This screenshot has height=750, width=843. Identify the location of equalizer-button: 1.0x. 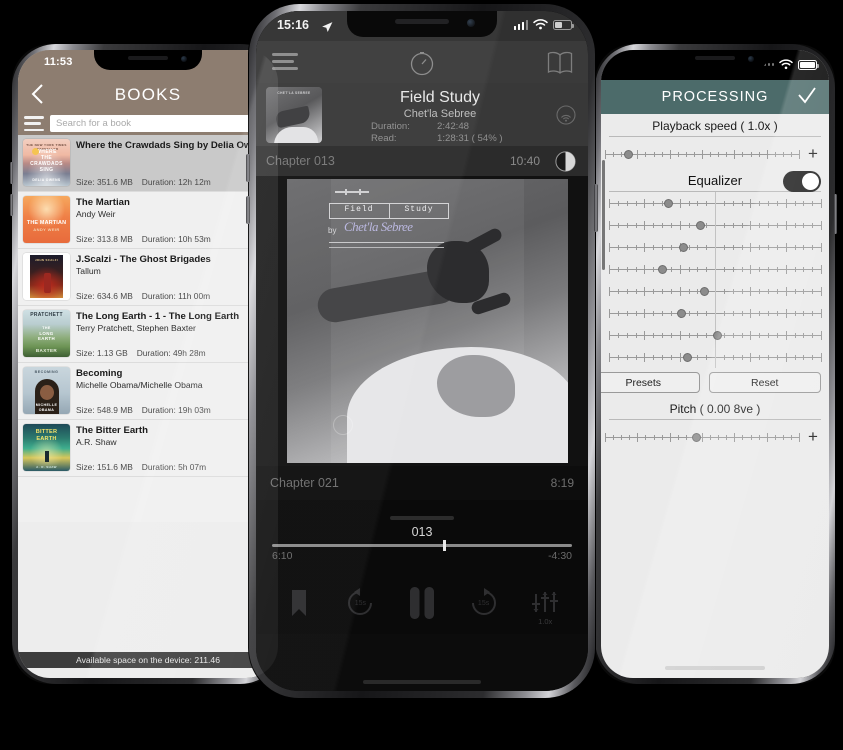
(545, 604).